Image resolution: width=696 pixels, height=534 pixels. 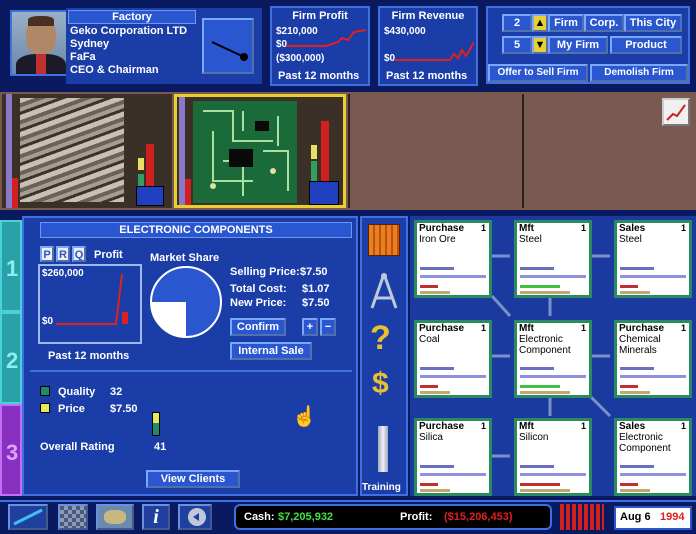 What do you see at coordinates (258, 327) in the screenshot?
I see `confirm-button: Confirm` at bounding box center [258, 327].